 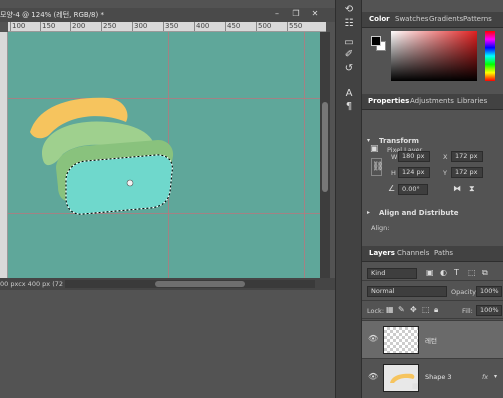 I want to click on character-icon: A, so click(x=349, y=94).